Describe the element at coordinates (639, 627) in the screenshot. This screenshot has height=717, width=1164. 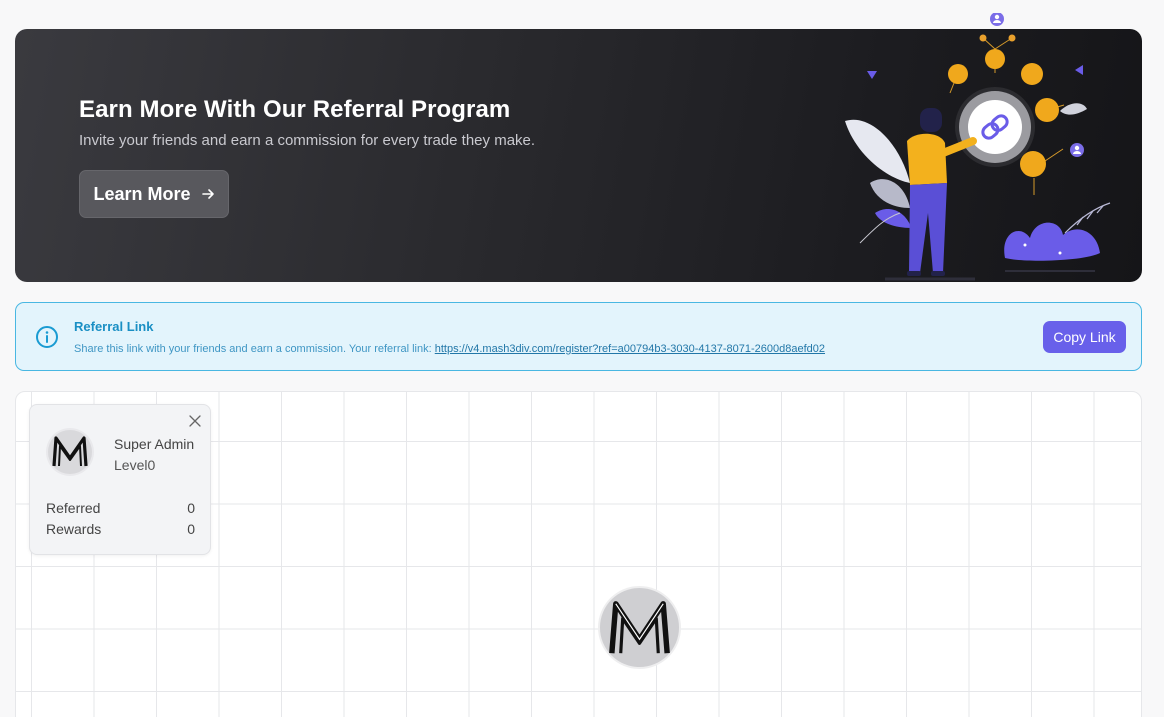
I see `root-node-avatar` at that location.